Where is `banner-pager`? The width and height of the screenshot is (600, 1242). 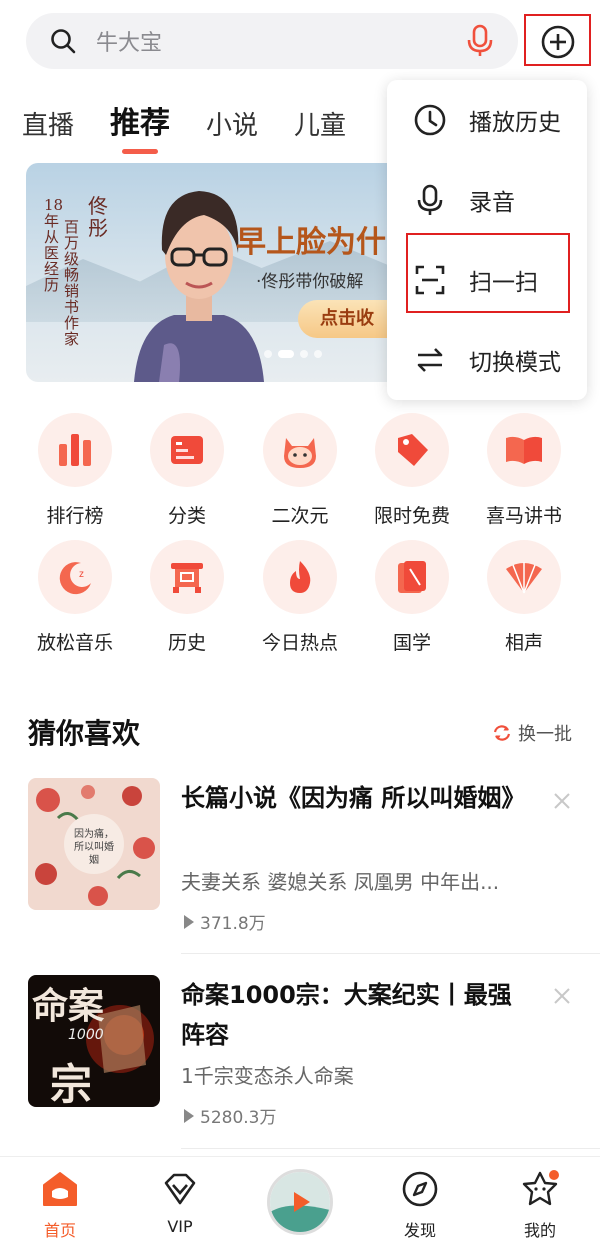 banner-pager is located at coordinates (293, 354).